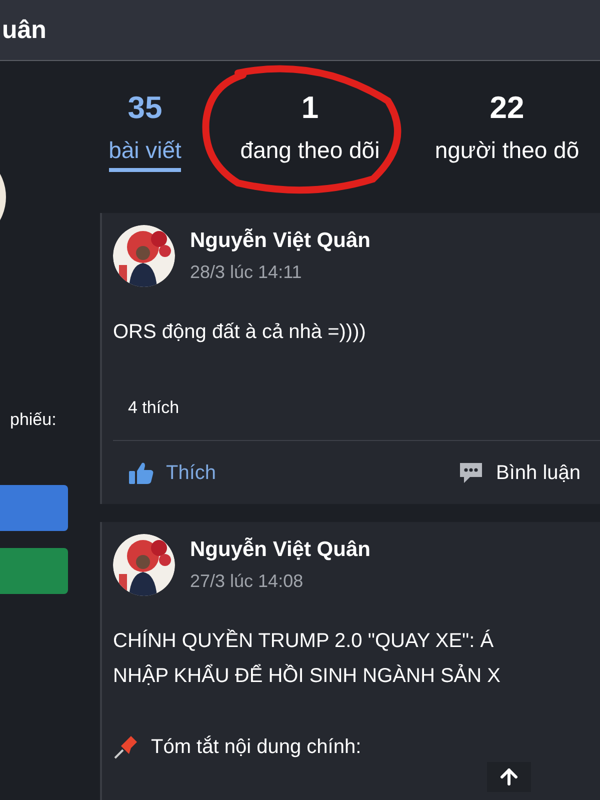 Image resolution: width=600 pixels, height=800 pixels. I want to click on profile-tab: 35 bài viết, so click(145, 130).